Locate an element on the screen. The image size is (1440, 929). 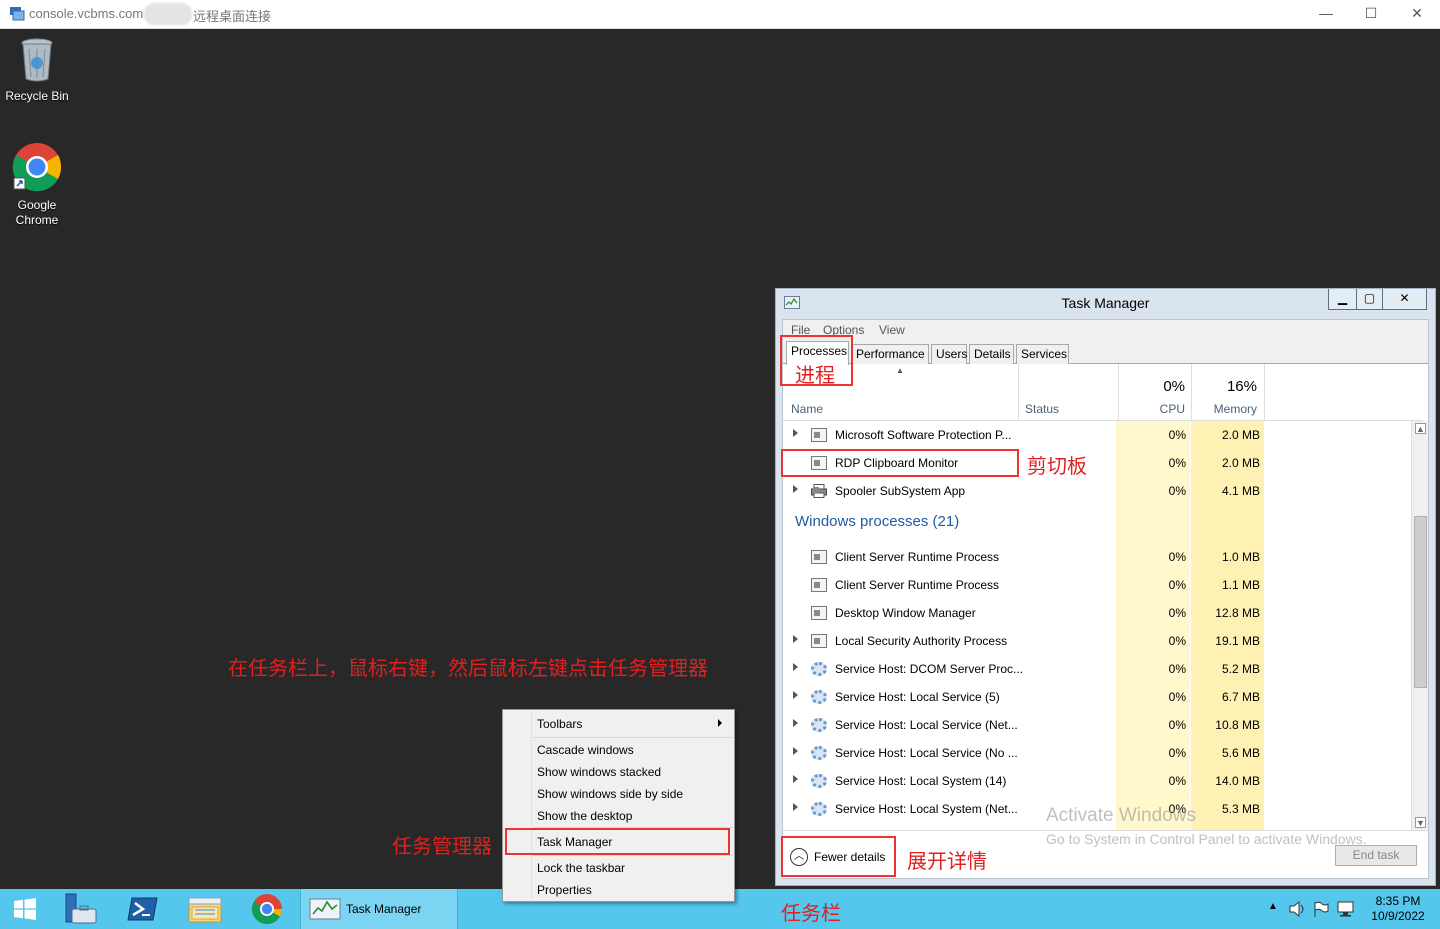
desktop-icon-google-chrome: Google Chrome is located at coordinates (37, 185).